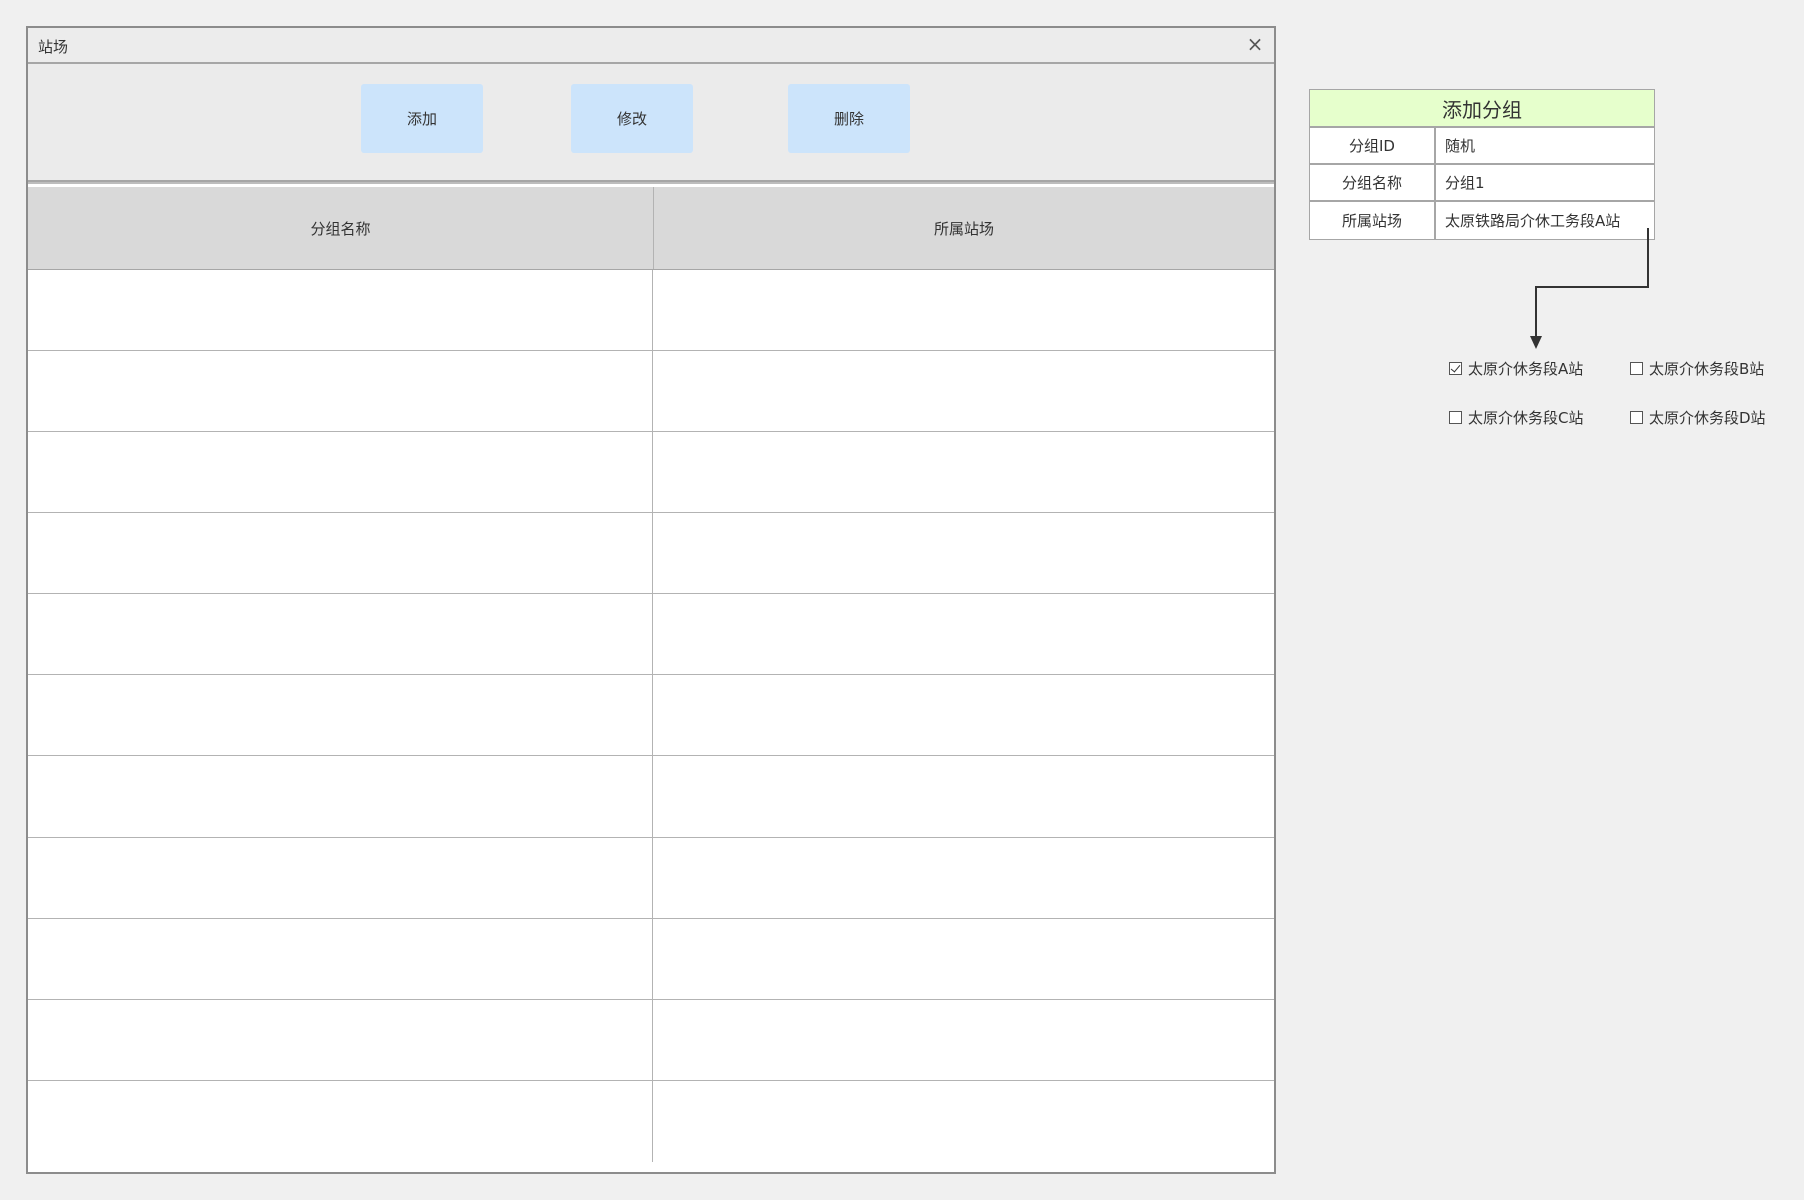 The height and width of the screenshot is (1200, 1804). I want to click on edit-button: 修改, so click(632, 118).